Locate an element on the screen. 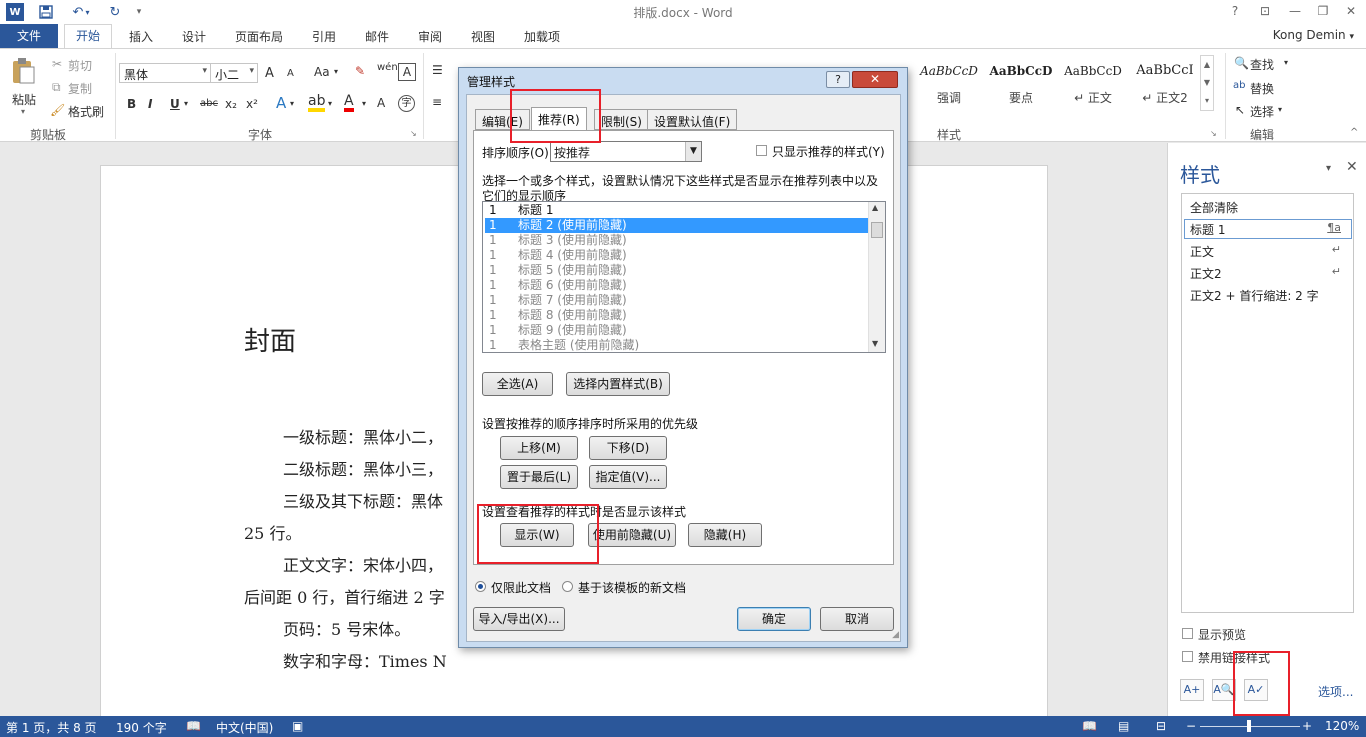 This screenshot has width=1366, height=737. tab-edit: 编辑(E) is located at coordinates (502, 119).